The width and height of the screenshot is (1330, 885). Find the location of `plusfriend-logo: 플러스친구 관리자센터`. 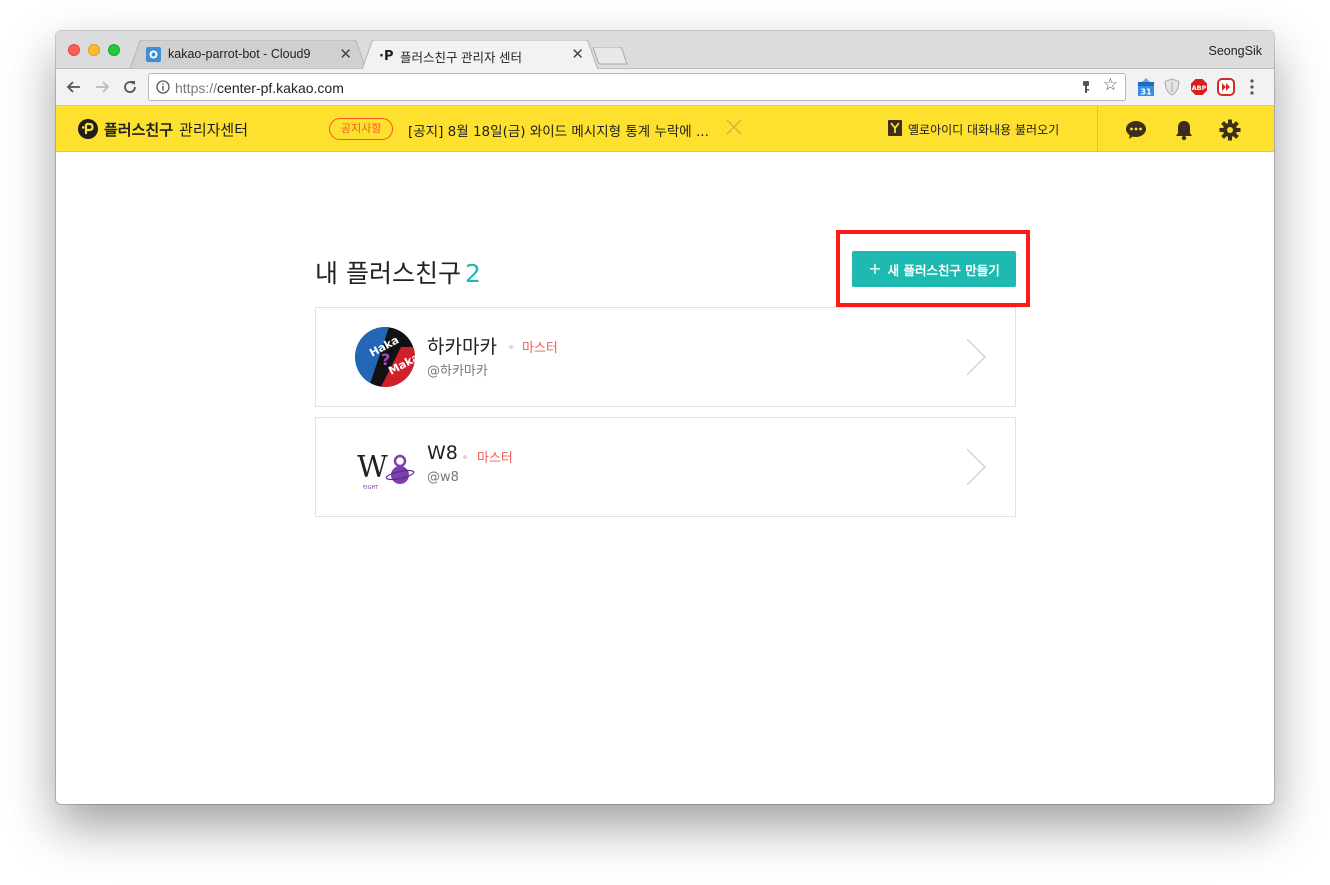

plusfriend-logo: 플러스친구 관리자센터 is located at coordinates (163, 129).